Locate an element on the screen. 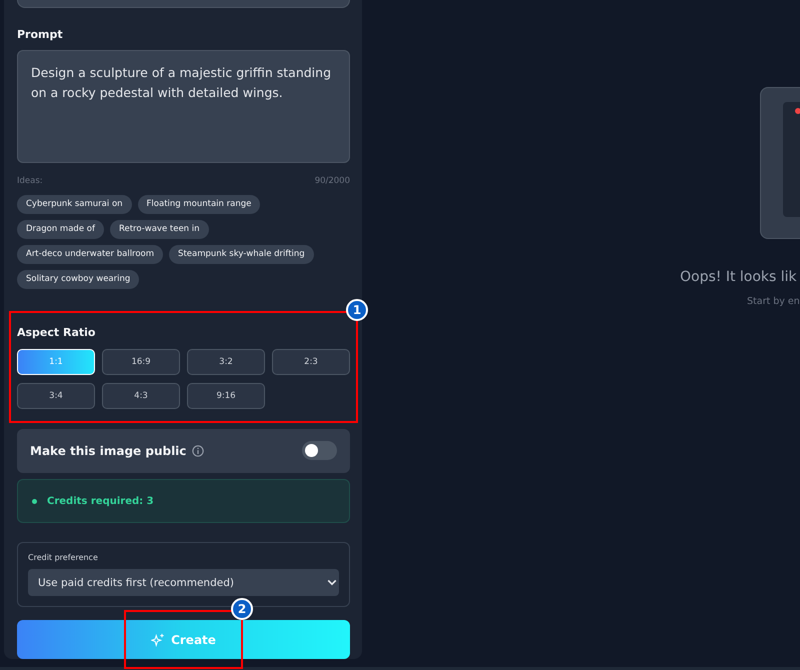  info-icon is located at coordinates (198, 450).